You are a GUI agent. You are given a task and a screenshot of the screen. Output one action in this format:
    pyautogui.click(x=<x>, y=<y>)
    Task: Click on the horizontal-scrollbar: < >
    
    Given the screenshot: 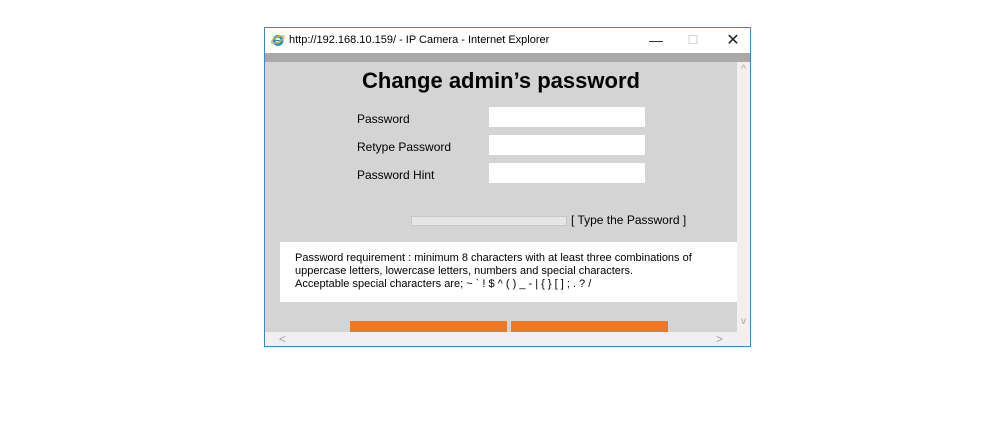 What is the action you would take?
    pyautogui.click(x=501, y=339)
    